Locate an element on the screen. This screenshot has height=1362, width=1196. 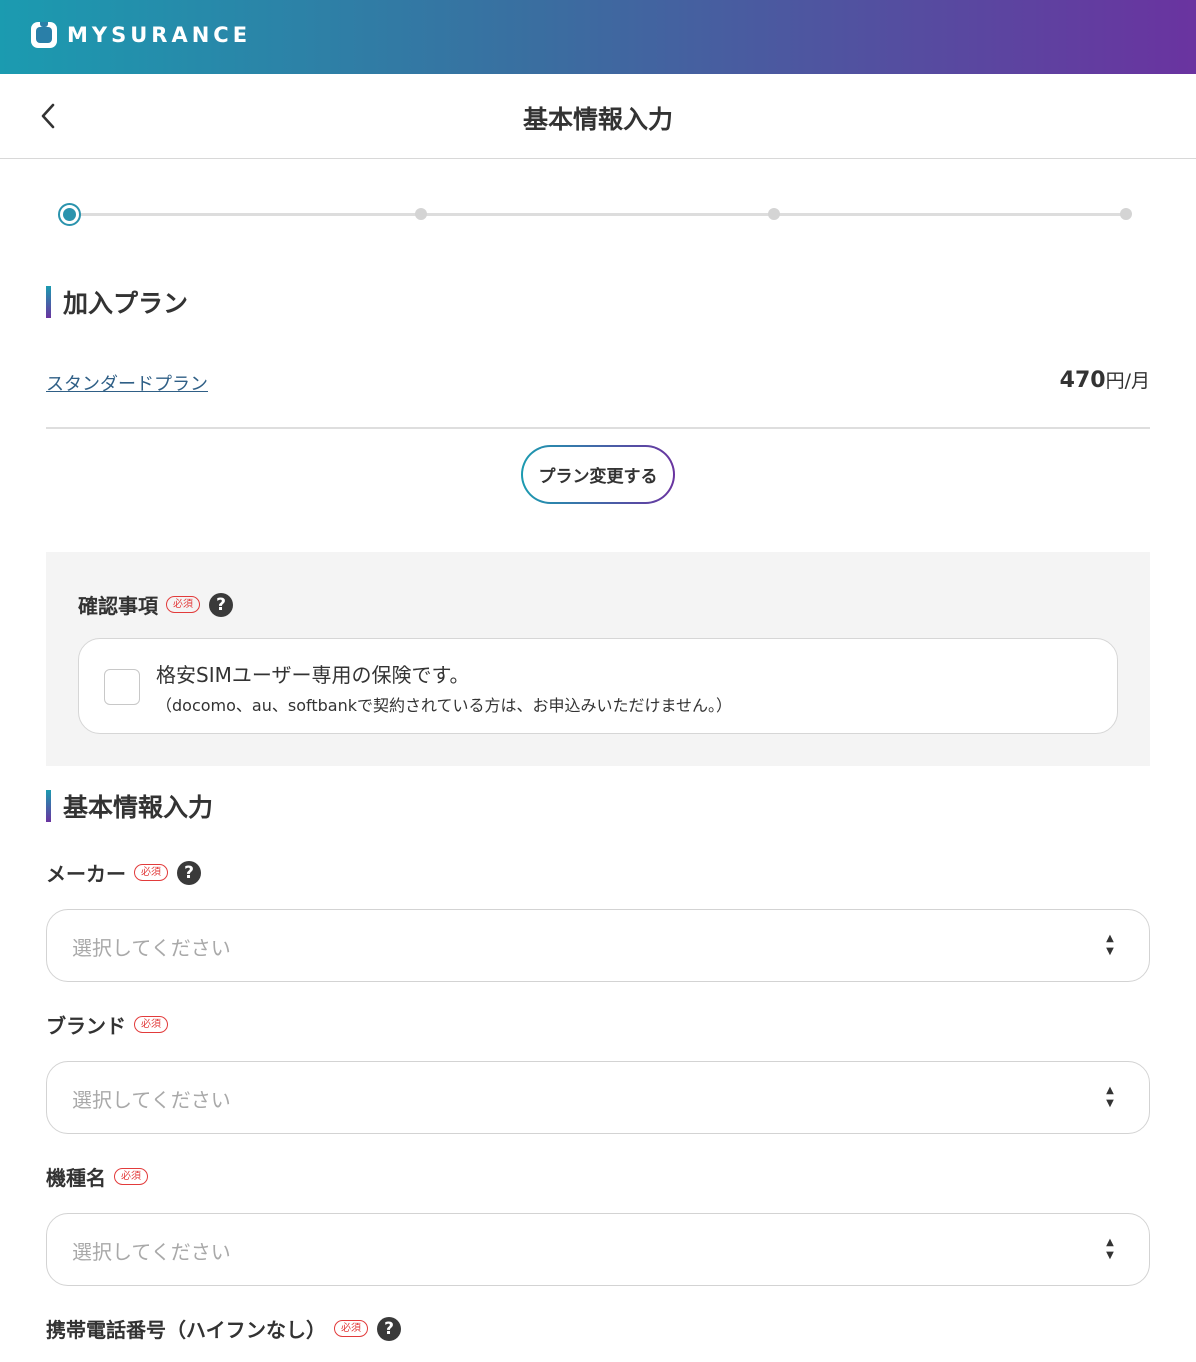
brand-select: 選択してください ▲ ▼ is located at coordinates (598, 1097).